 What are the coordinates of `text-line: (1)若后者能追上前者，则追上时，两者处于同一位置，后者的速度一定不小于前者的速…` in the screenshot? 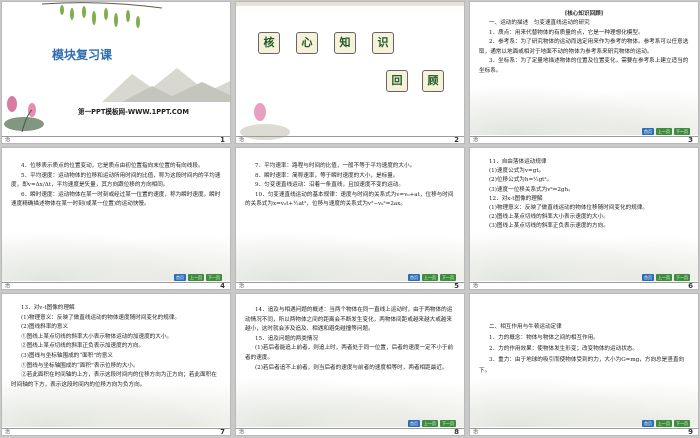 It's located at (349, 353).